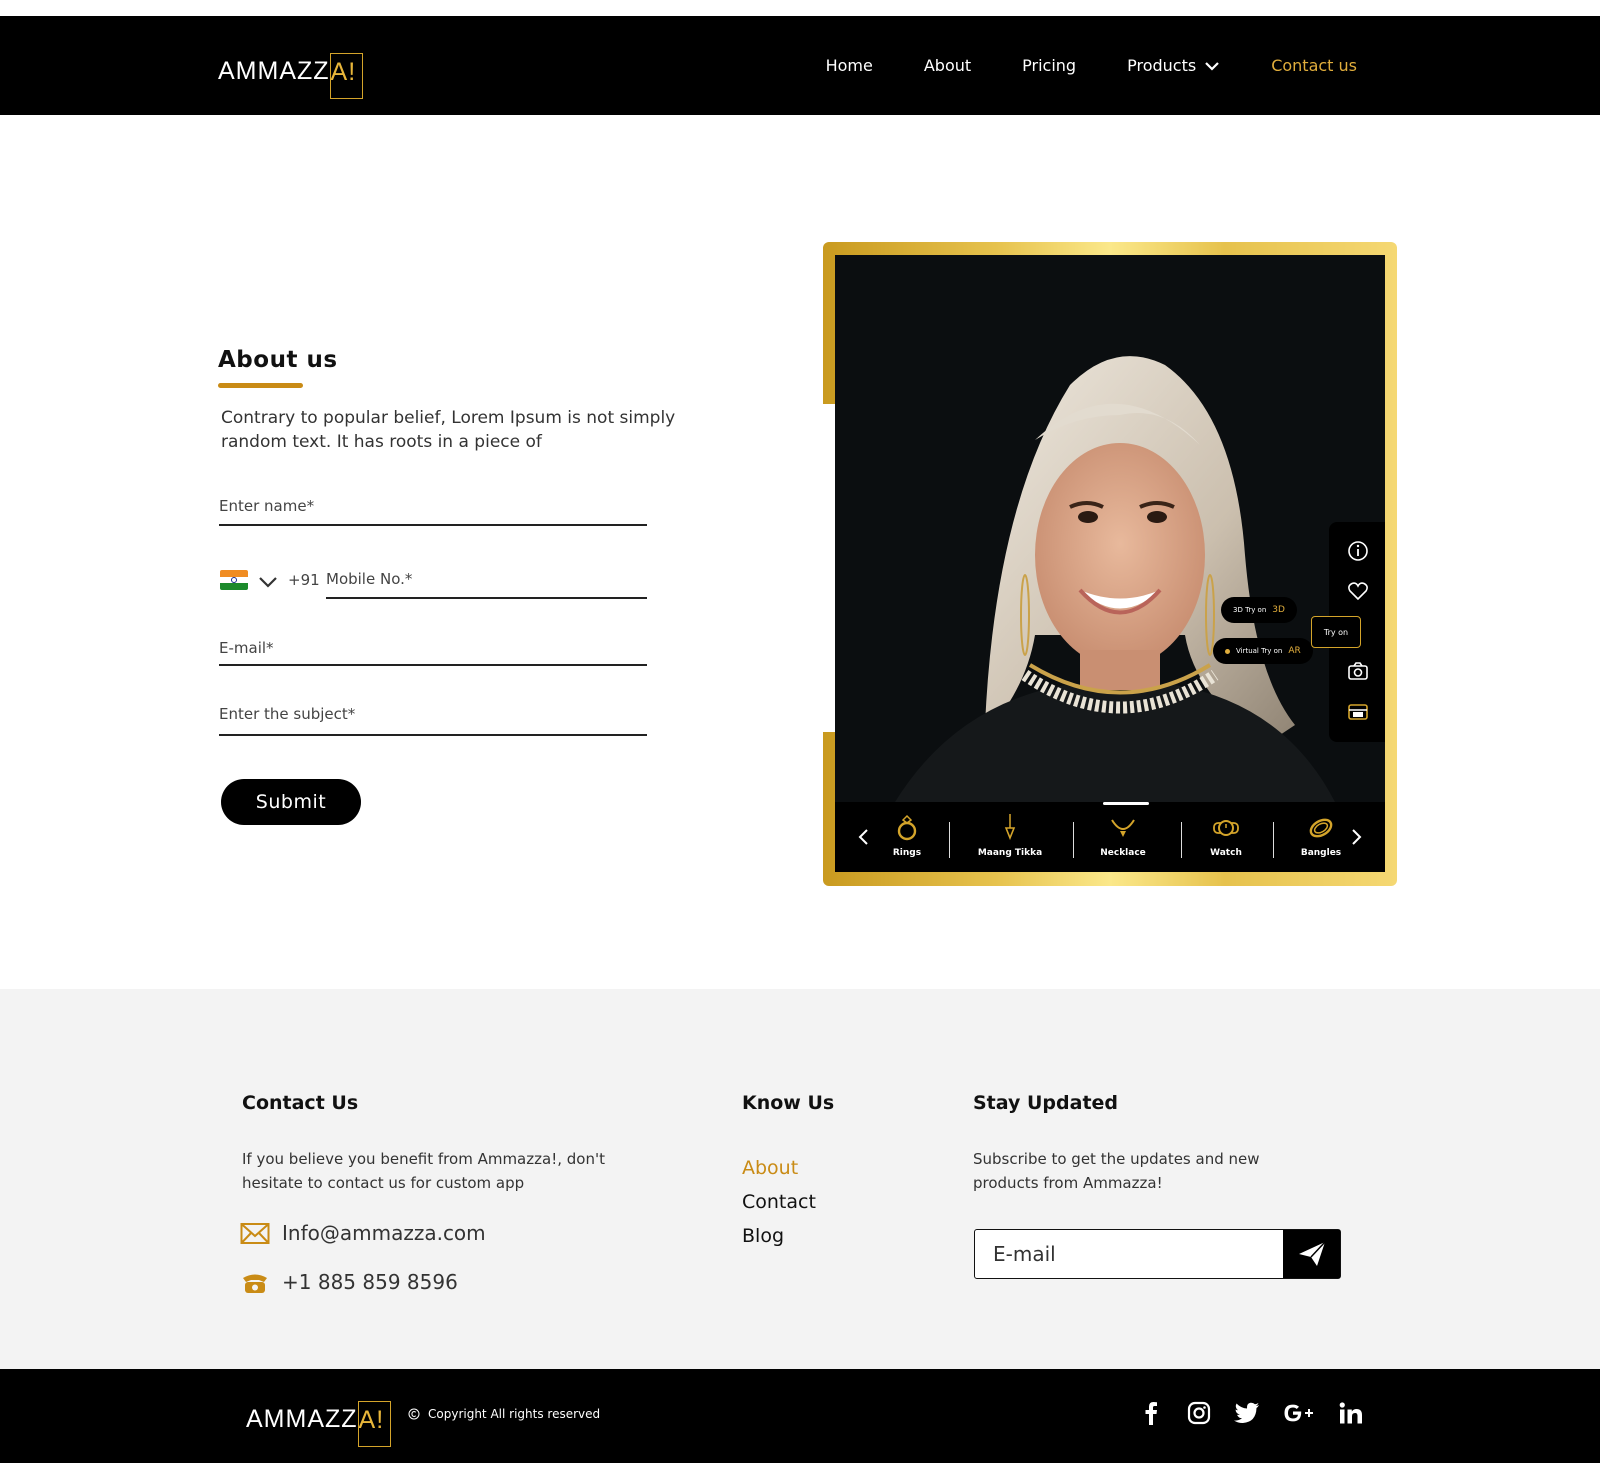 The image size is (1600, 1463). I want to click on email-field-wrapper, so click(433, 652).